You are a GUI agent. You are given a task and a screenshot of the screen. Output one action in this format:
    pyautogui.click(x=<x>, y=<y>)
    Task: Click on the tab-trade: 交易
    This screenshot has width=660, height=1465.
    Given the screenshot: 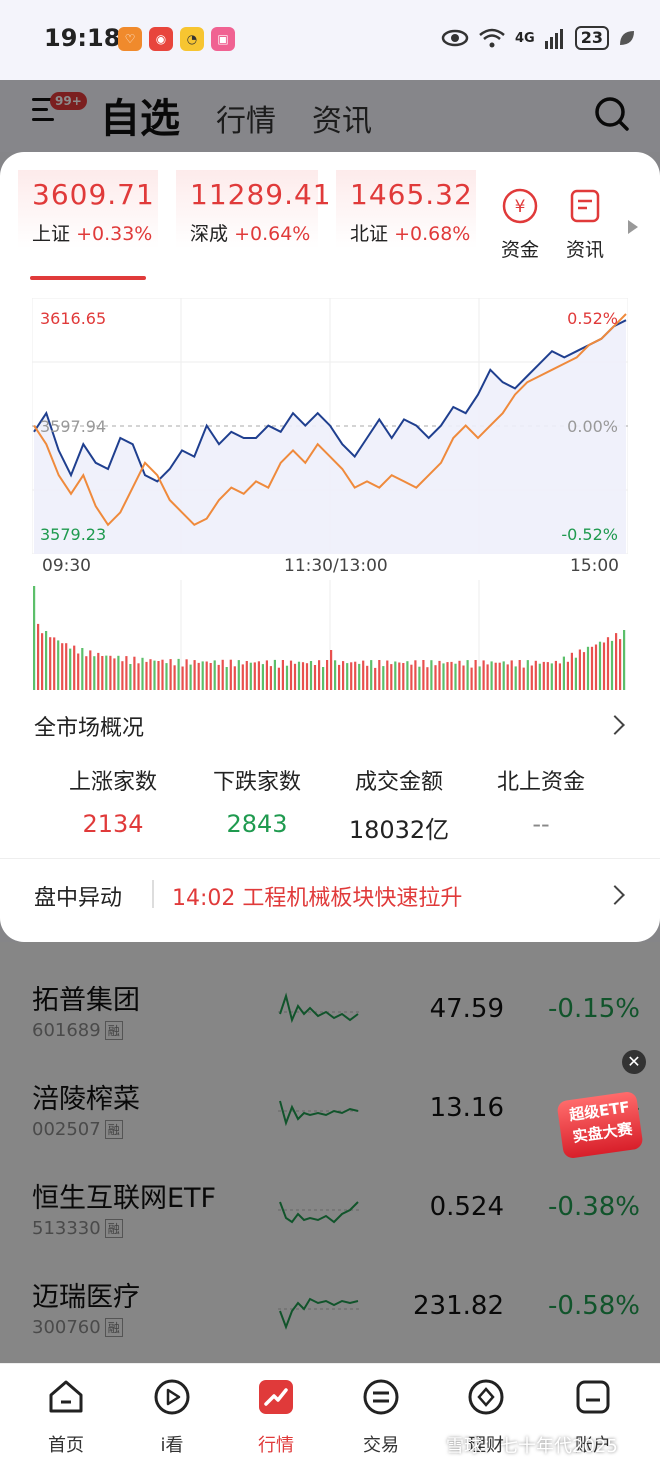 What is the action you would take?
    pyautogui.click(x=381, y=1417)
    